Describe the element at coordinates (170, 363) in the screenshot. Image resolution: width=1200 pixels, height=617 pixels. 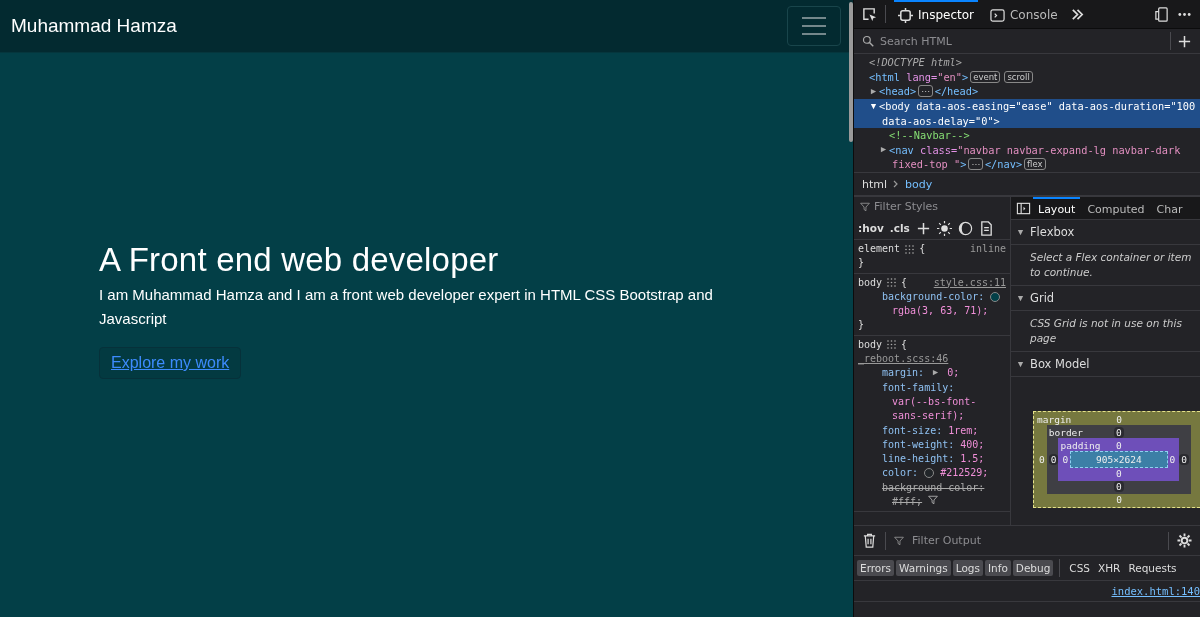
I see `explore-link: Explore my work` at that location.